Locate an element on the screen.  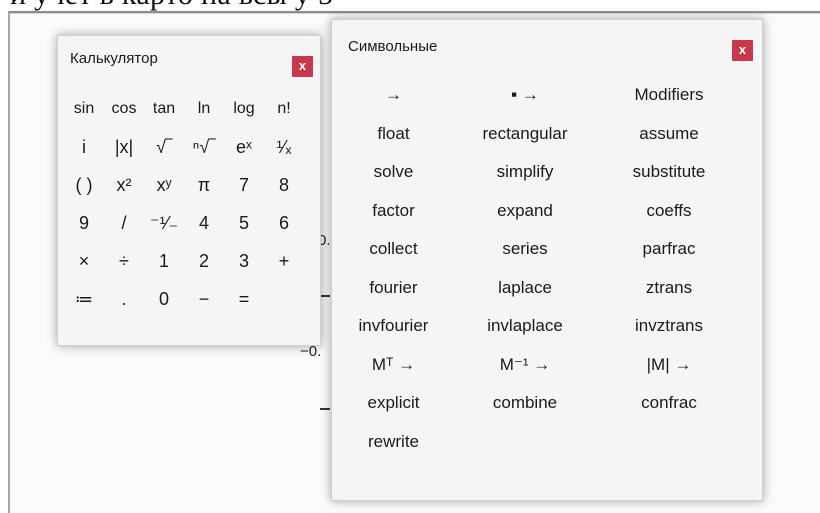
calculator-key: 3 is located at coordinates (244, 261).